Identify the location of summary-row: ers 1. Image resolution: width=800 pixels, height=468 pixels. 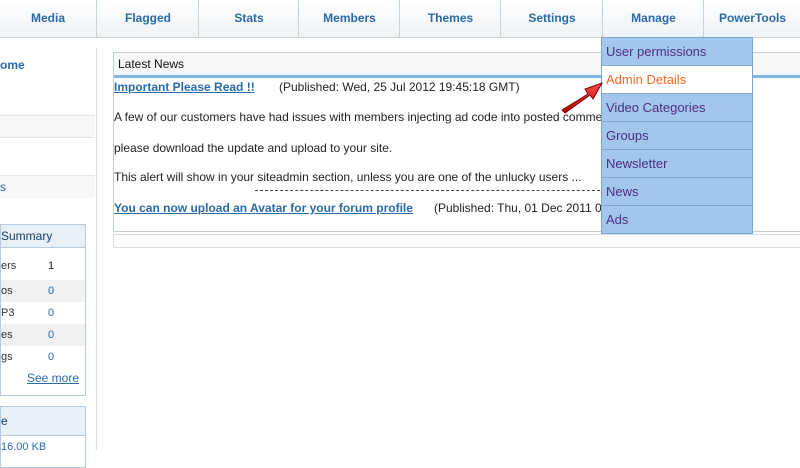
(43, 266).